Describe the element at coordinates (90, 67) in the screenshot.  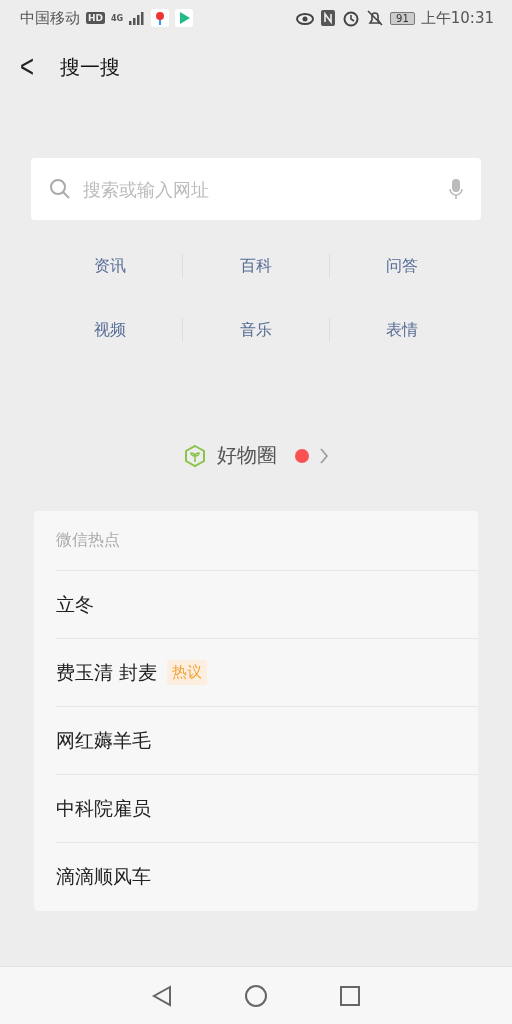
I see `page-title: 搜一搜` at that location.